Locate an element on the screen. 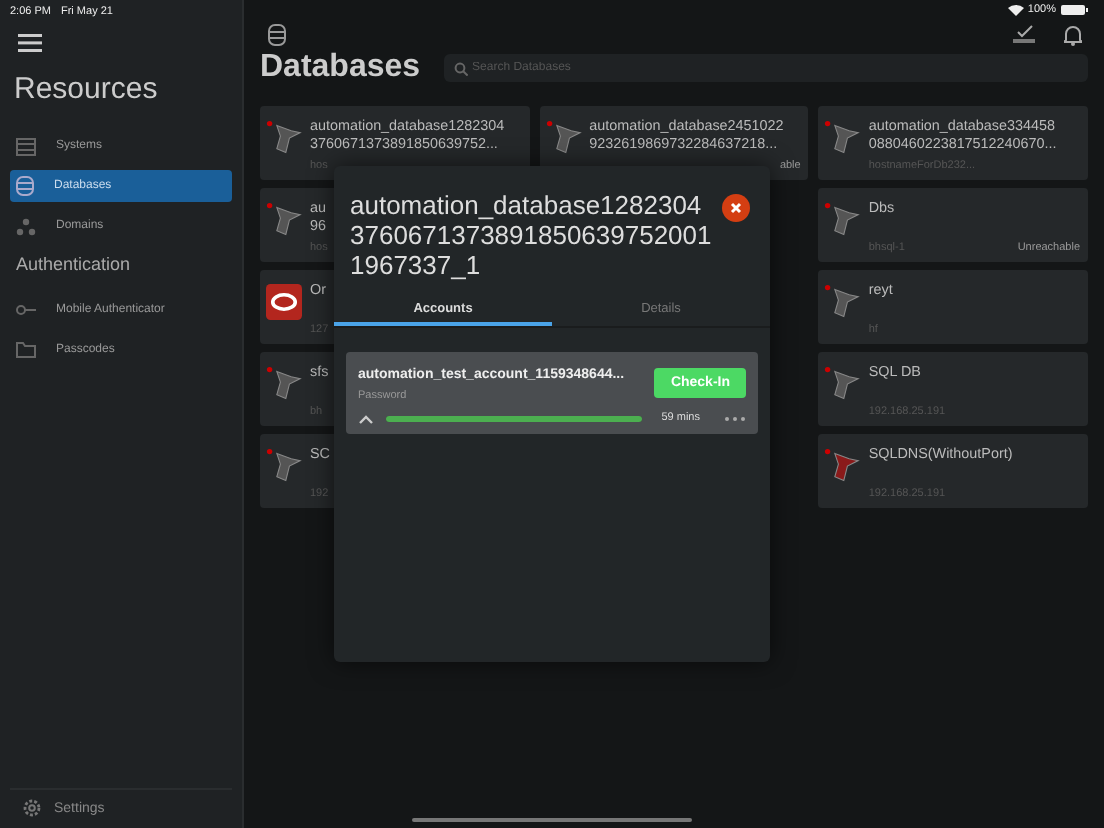  checkmark-tray-icon is located at coordinates (1024, 34).